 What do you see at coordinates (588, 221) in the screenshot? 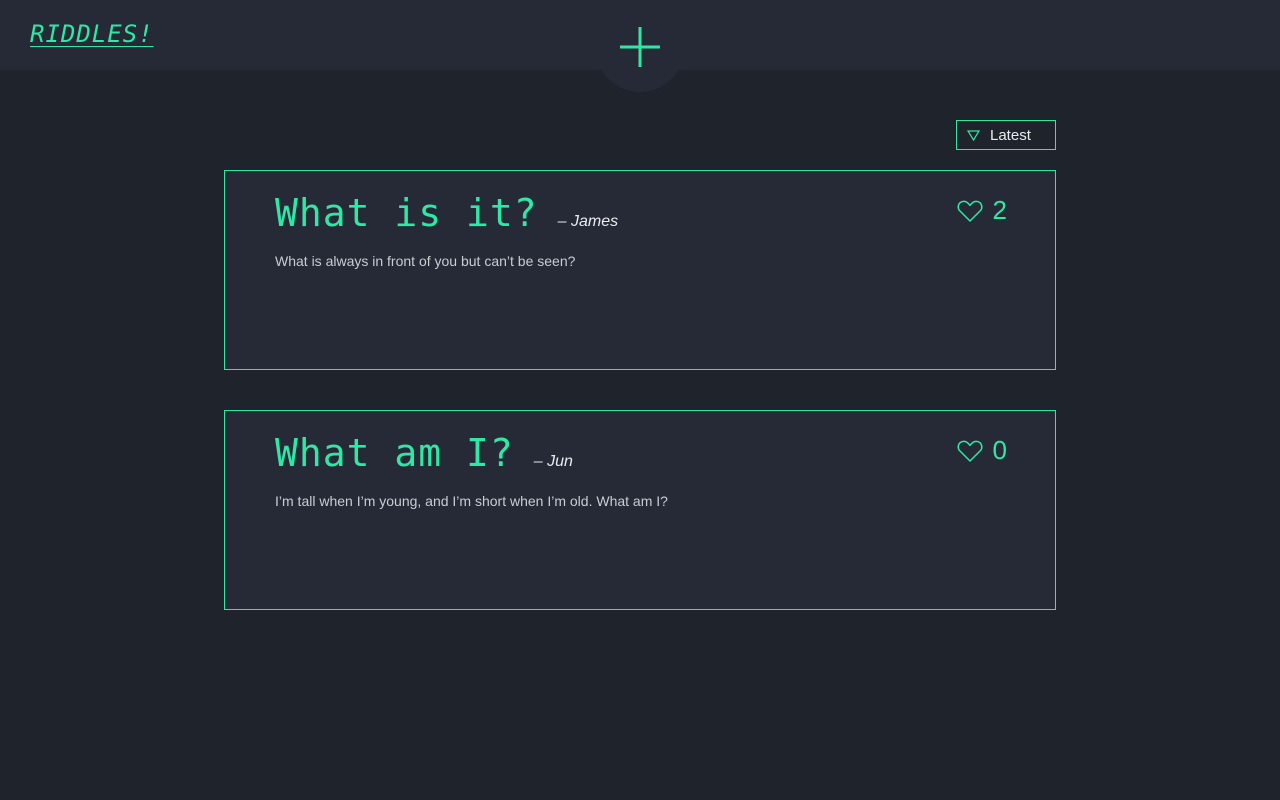
I see `riddle-author: – James` at bounding box center [588, 221].